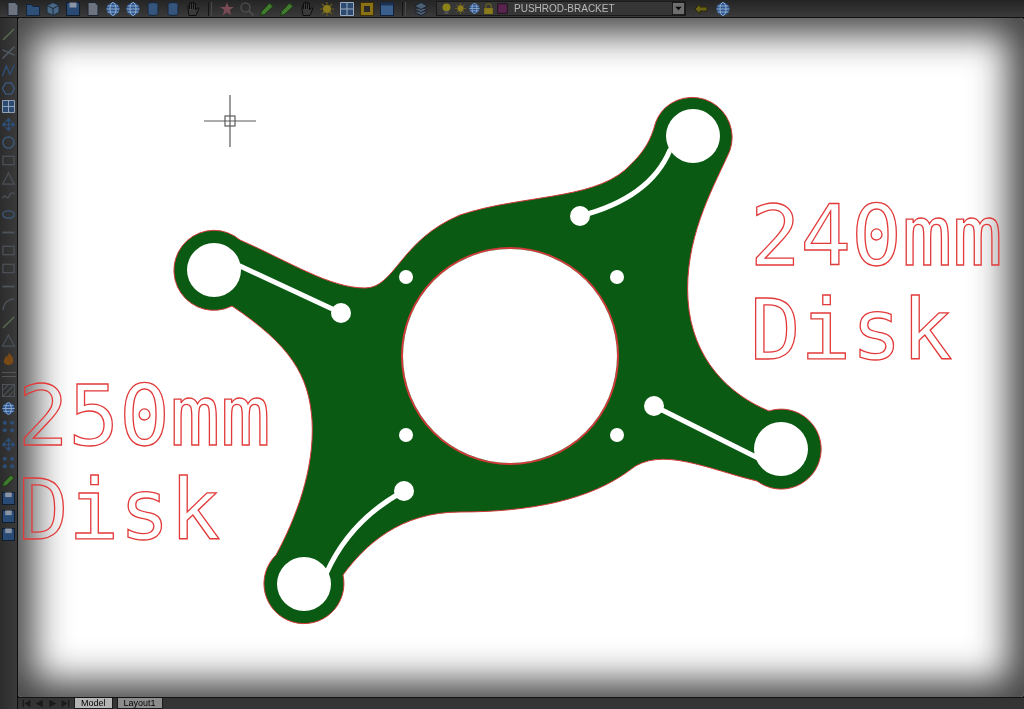 The width and height of the screenshot is (1024, 709). Describe the element at coordinates (93, 703) in the screenshot. I see `layout-tab: Model` at that location.